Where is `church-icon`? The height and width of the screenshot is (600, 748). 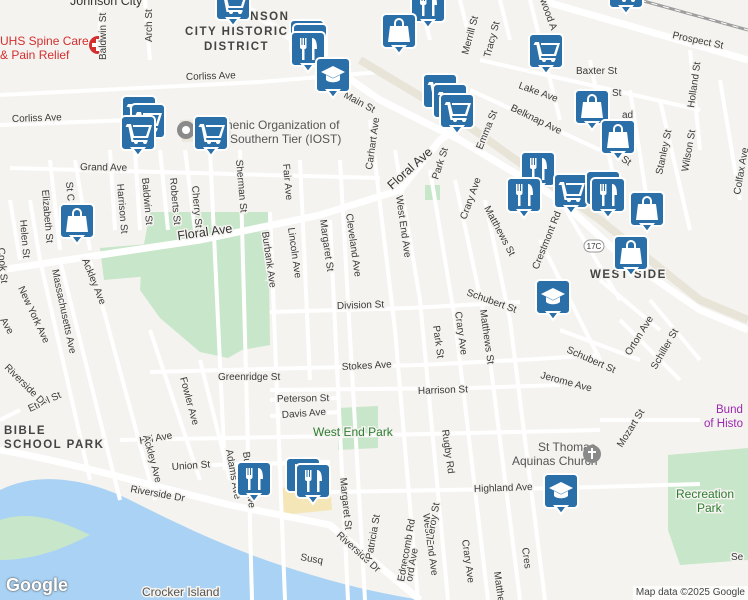
church-icon is located at coordinates (592, 454).